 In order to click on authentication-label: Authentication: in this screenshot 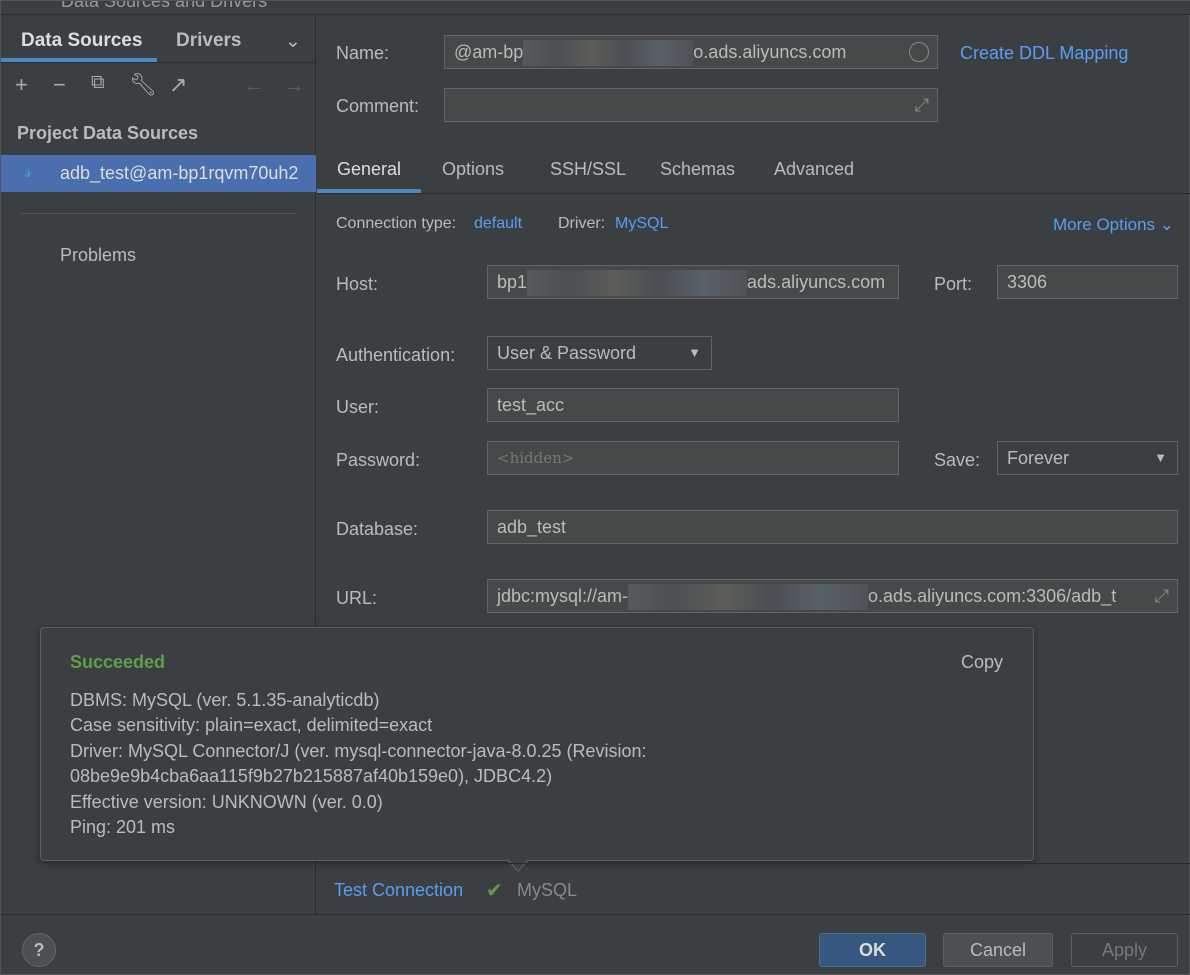, I will do `click(396, 355)`.